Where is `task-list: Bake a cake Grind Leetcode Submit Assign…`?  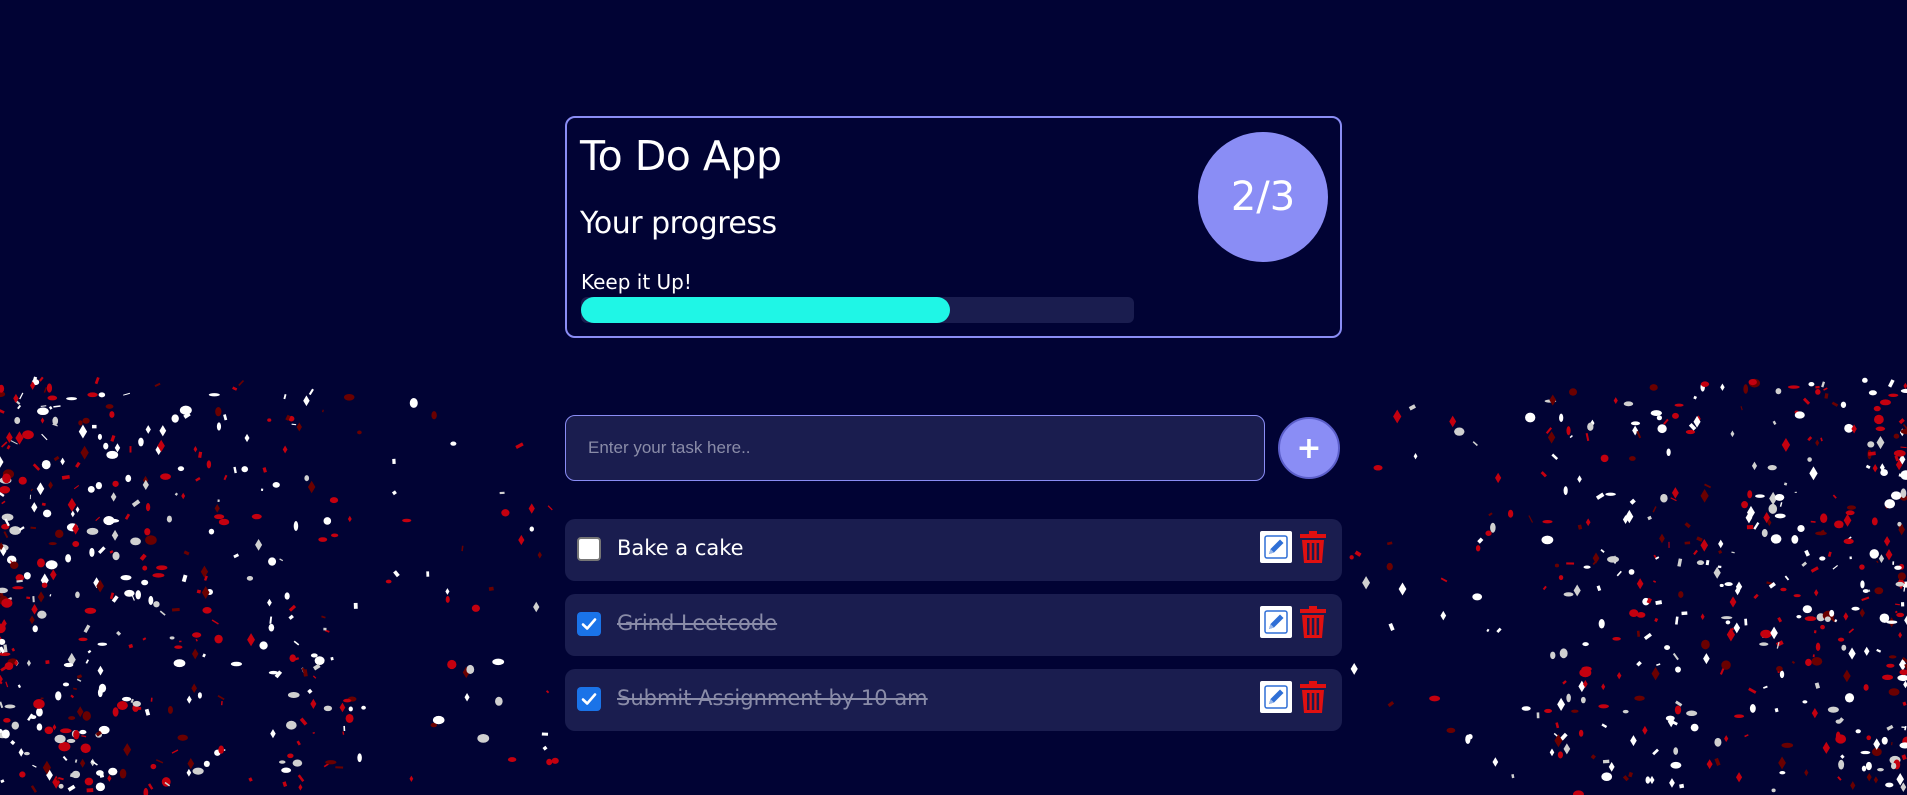
task-list: Bake a cake Grind Leetcode Submit Assign… is located at coordinates (953, 631).